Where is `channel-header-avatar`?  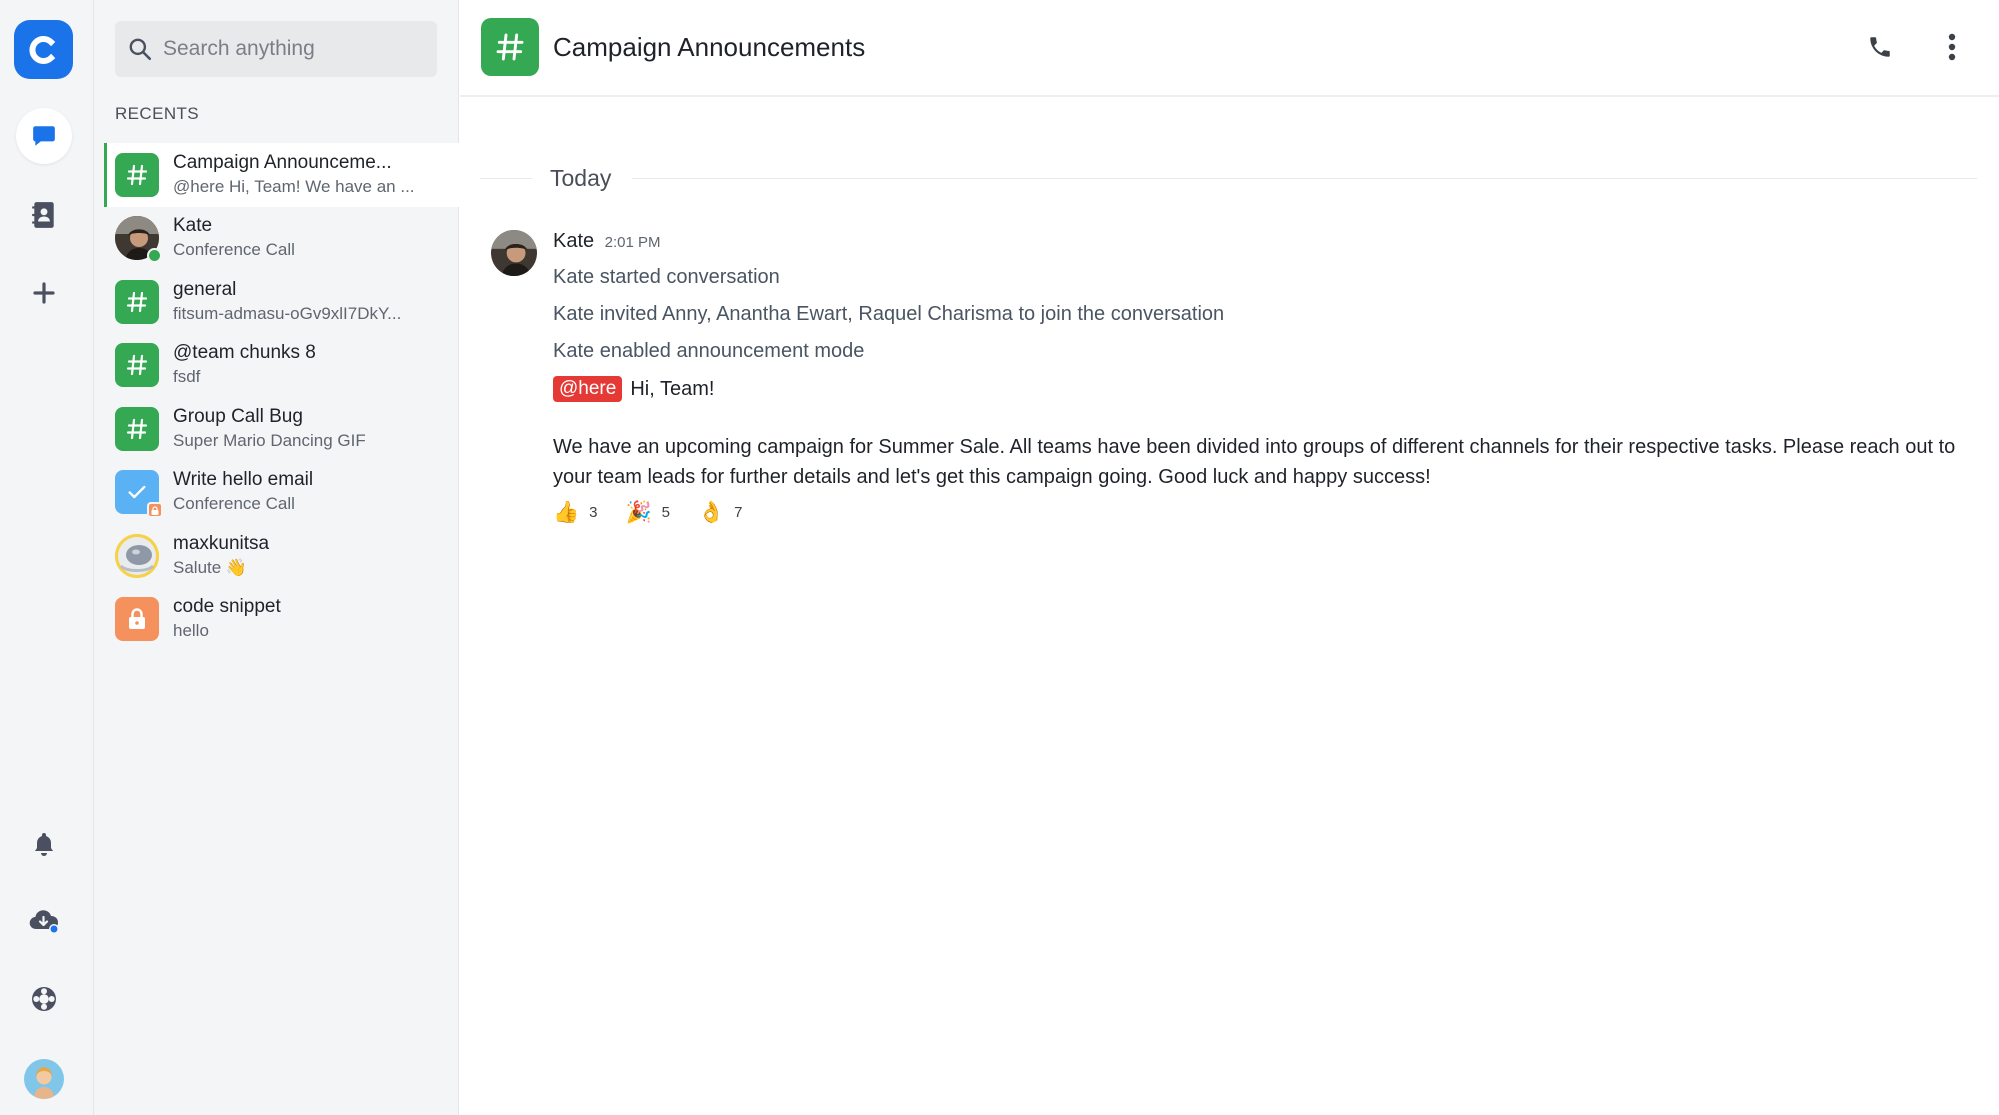
channel-header-avatar is located at coordinates (510, 47).